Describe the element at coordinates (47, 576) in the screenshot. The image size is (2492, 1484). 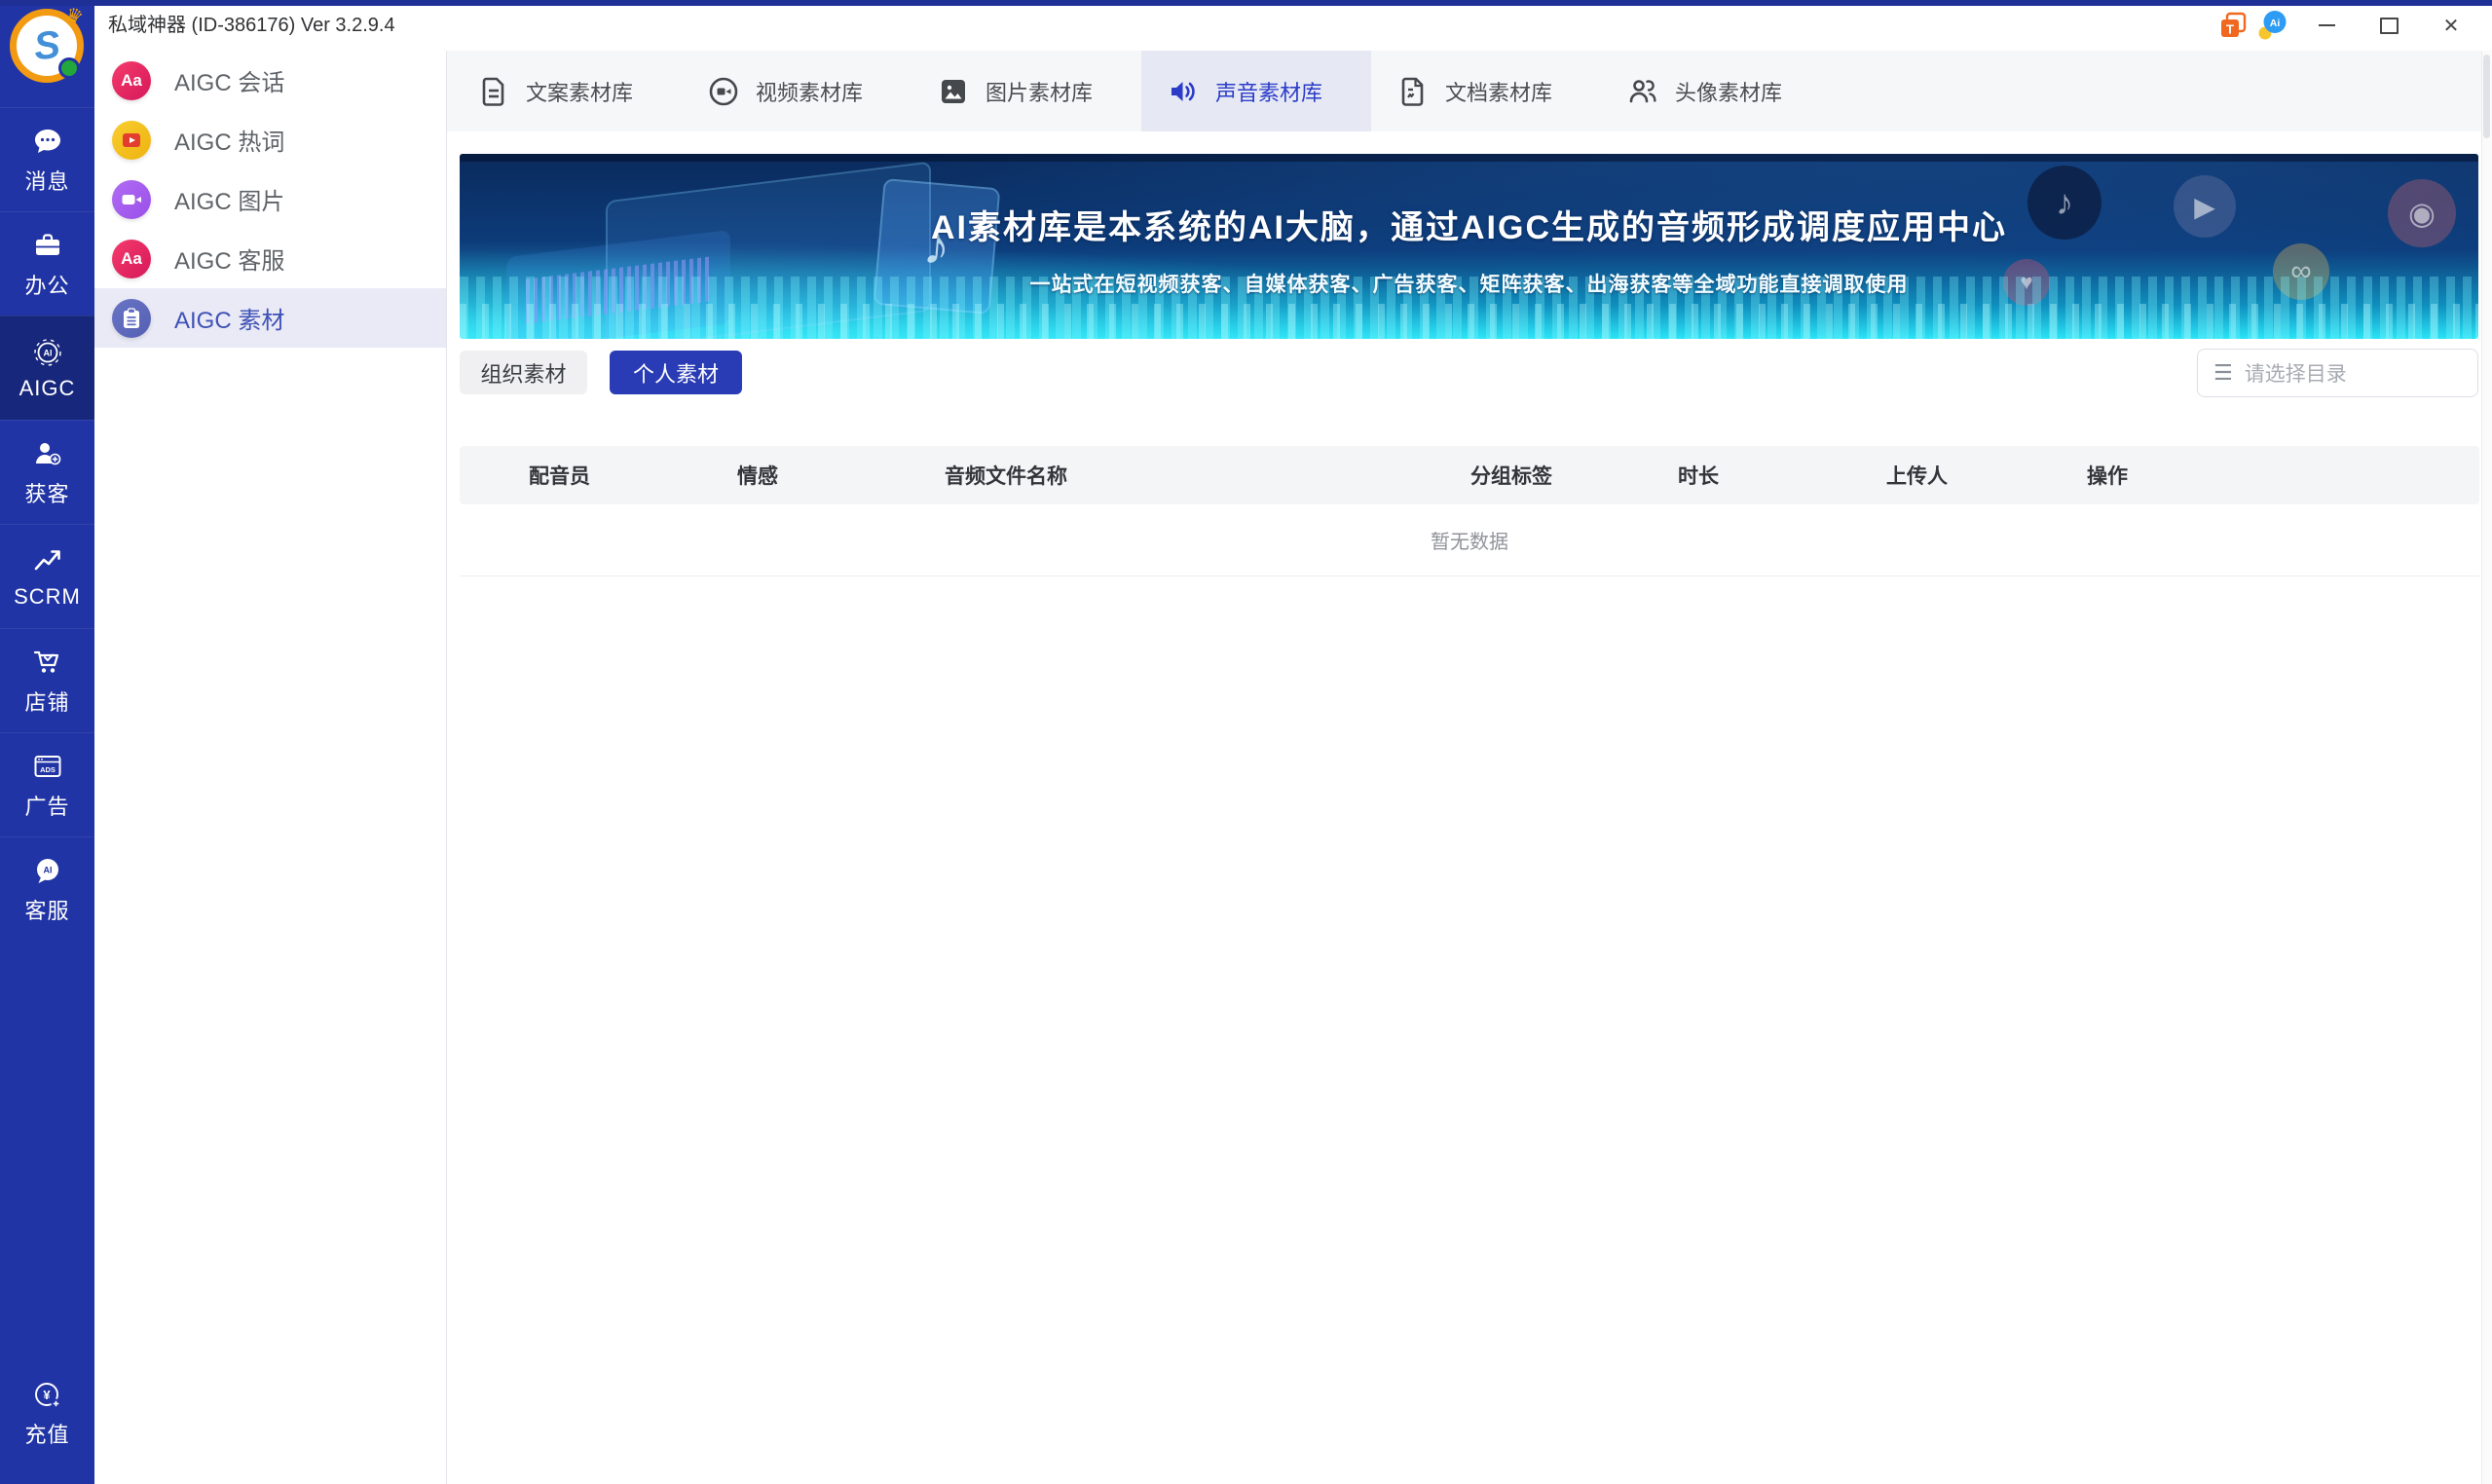
I see `sidebar-item-scrm: SCRM` at that location.